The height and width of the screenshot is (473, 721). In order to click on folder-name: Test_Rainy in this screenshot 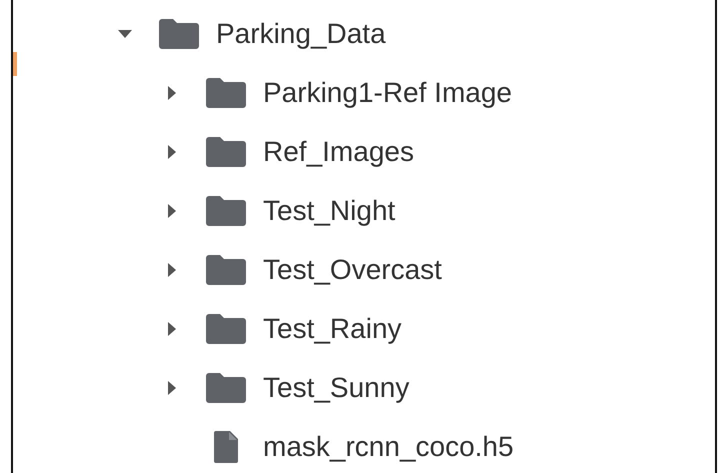, I will do `click(332, 328)`.